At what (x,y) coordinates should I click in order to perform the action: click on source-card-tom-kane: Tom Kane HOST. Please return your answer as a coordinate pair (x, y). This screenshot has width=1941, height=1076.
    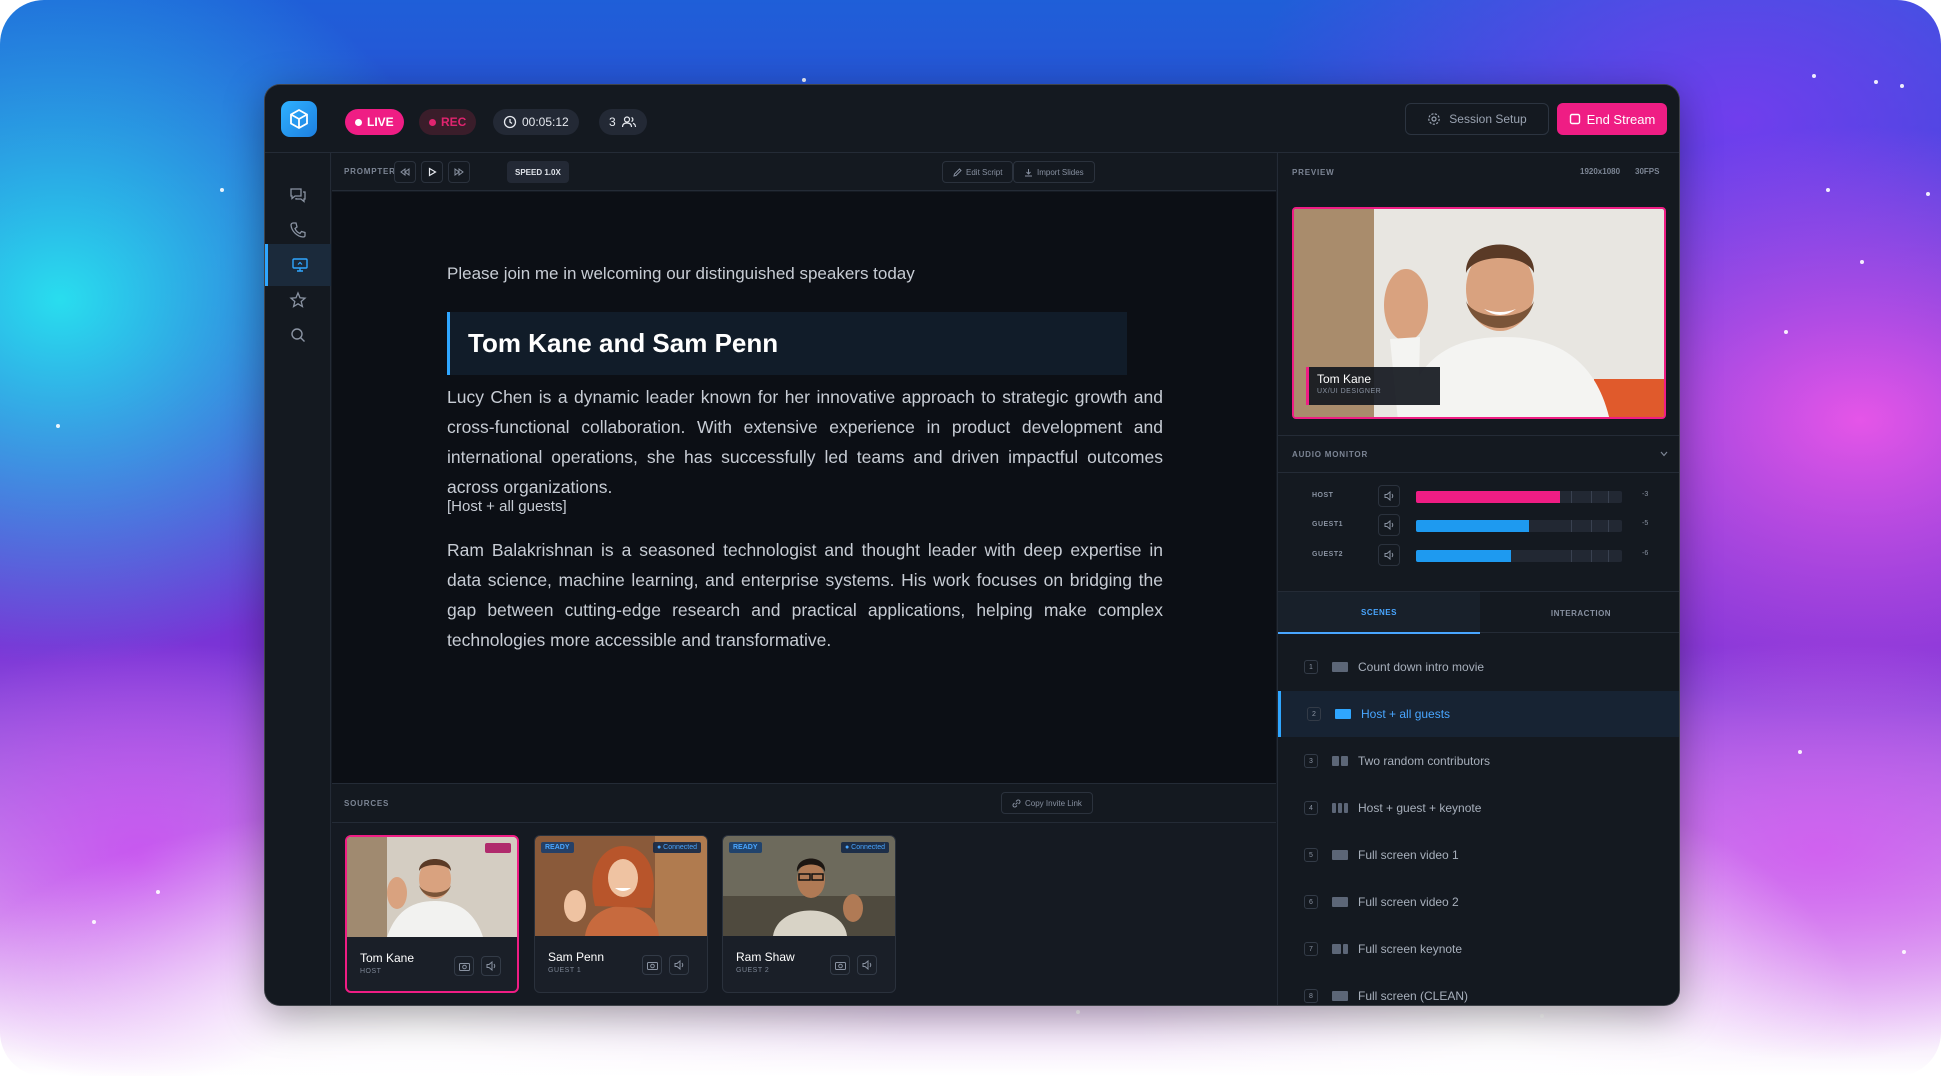
    Looking at the image, I should click on (432, 914).